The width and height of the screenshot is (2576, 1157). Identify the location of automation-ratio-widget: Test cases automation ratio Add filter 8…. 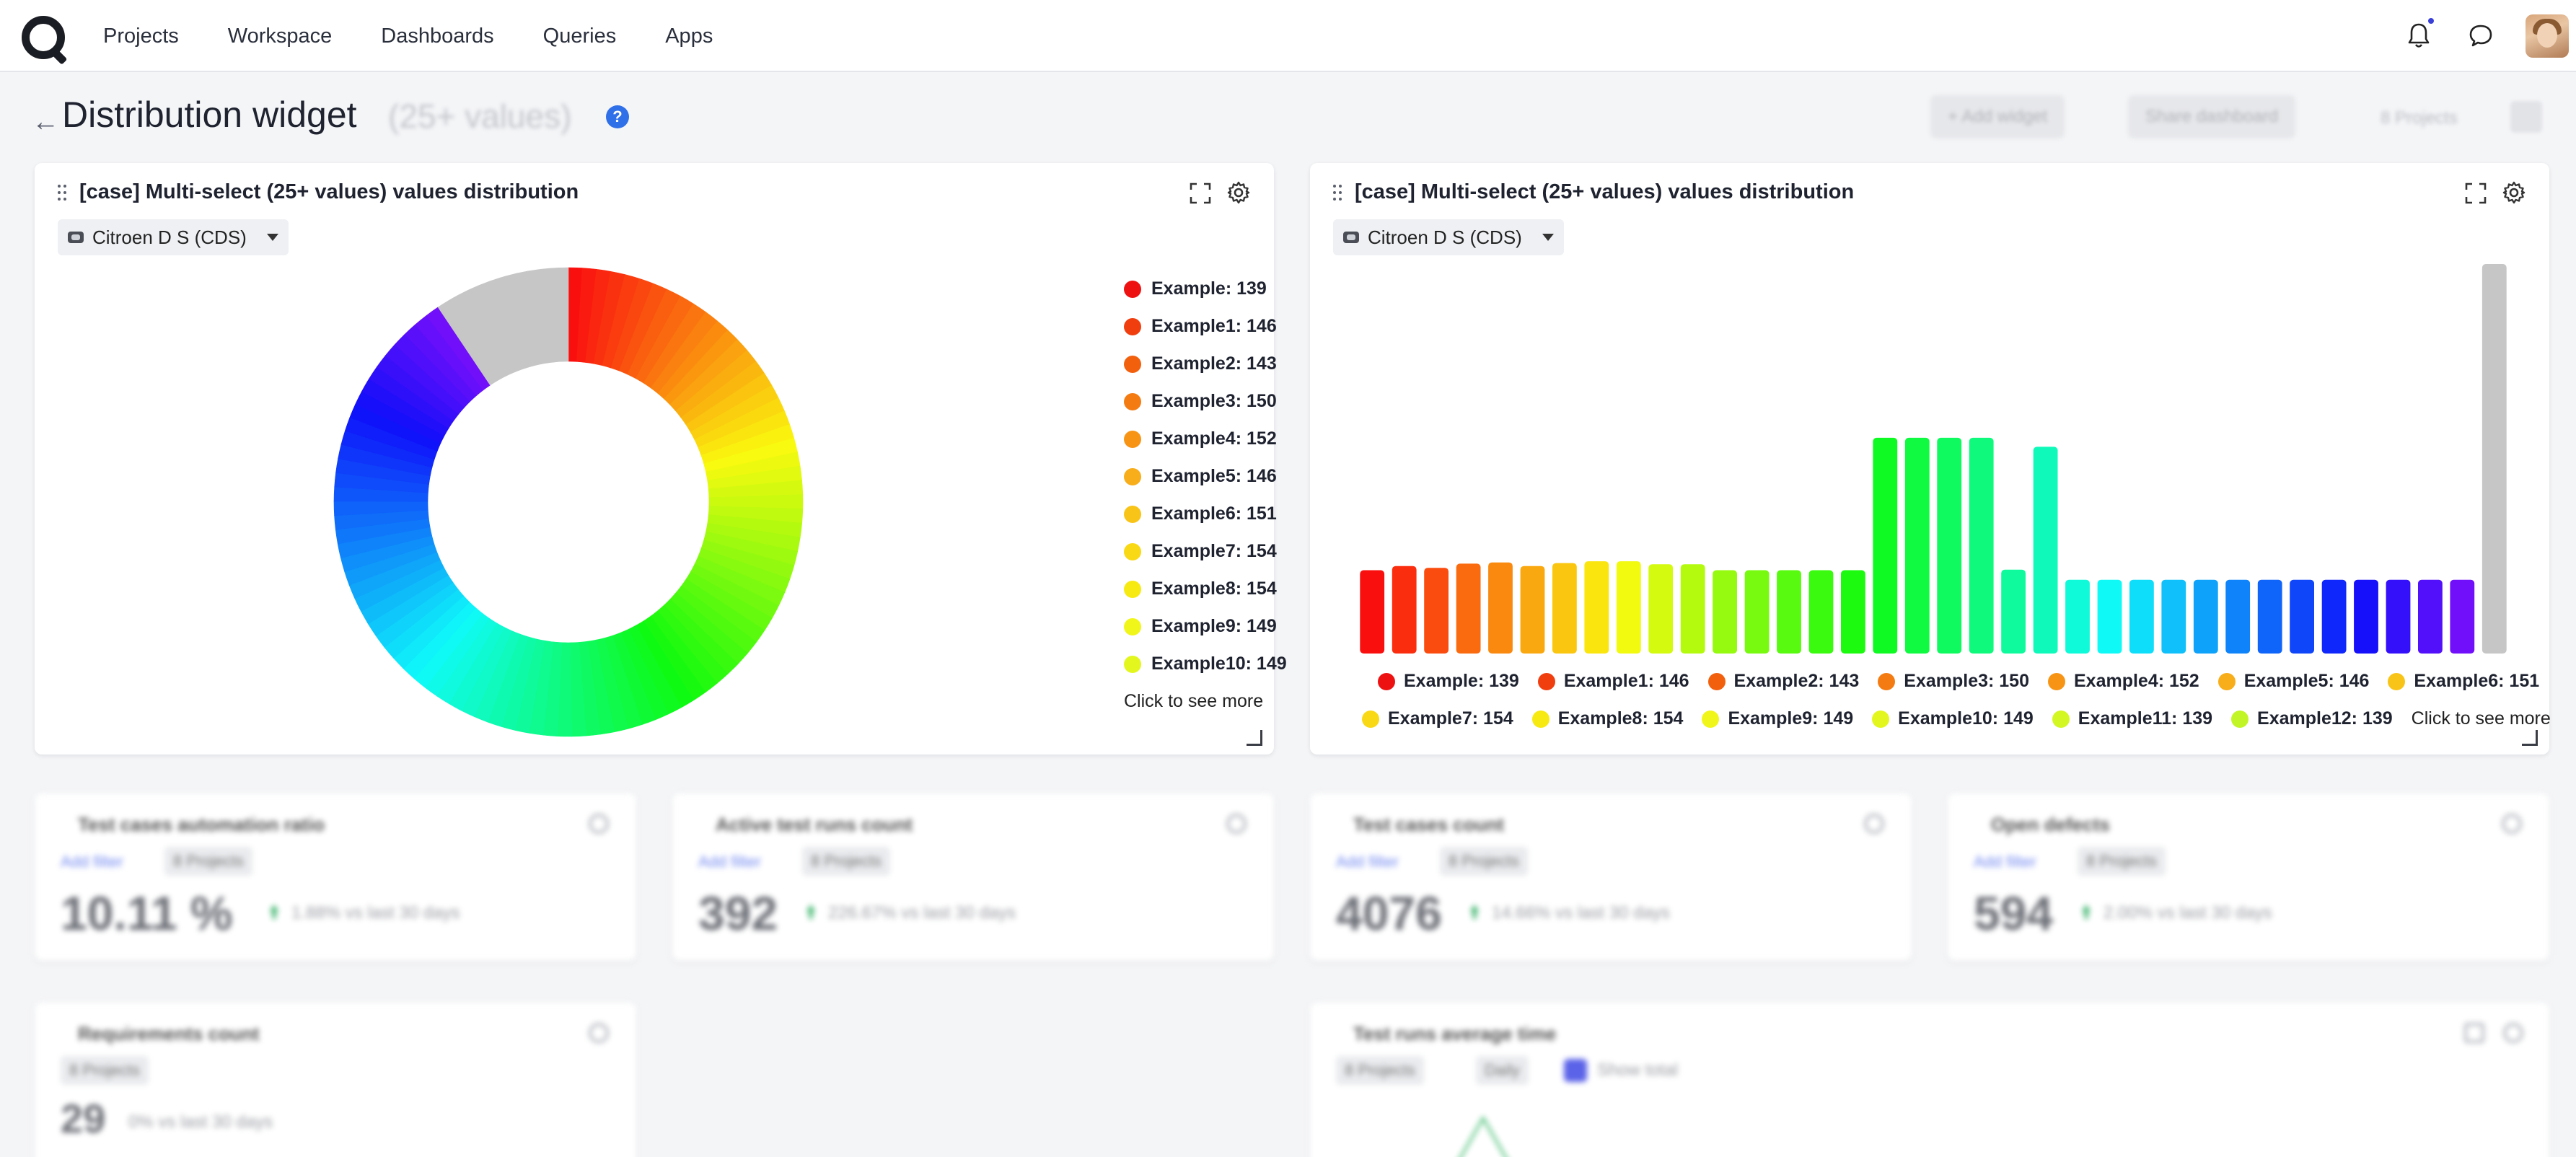
(335, 877).